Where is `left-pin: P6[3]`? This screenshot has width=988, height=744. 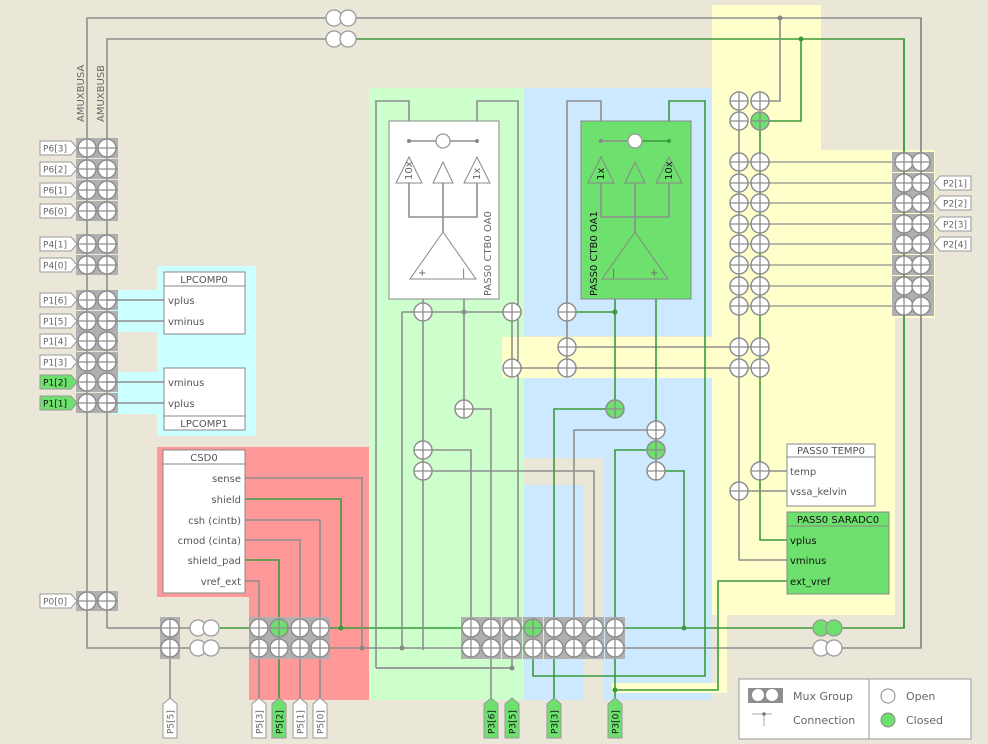
left-pin: P6[3] is located at coordinates (78, 148).